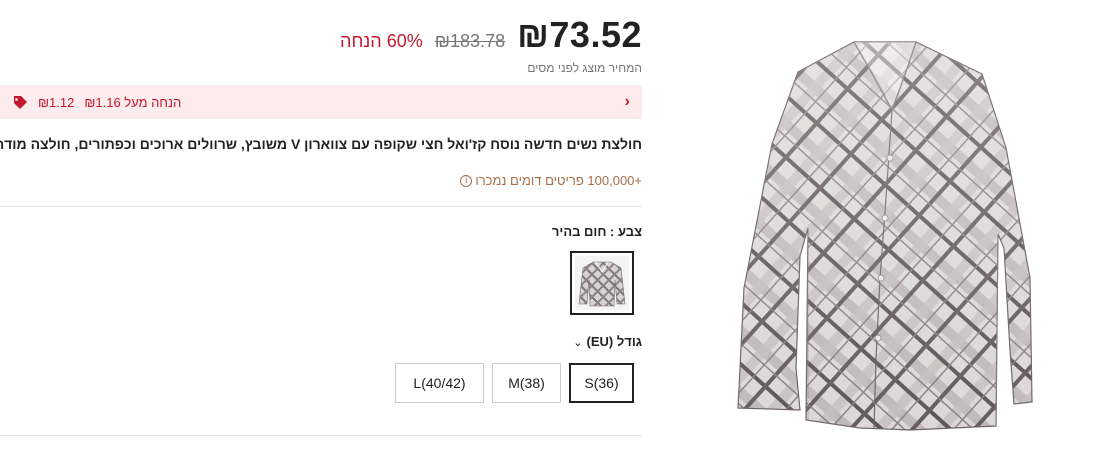 The image size is (1111, 452). Describe the element at coordinates (381, 41) in the screenshot. I see `discount-label: 60% הנחה` at that location.